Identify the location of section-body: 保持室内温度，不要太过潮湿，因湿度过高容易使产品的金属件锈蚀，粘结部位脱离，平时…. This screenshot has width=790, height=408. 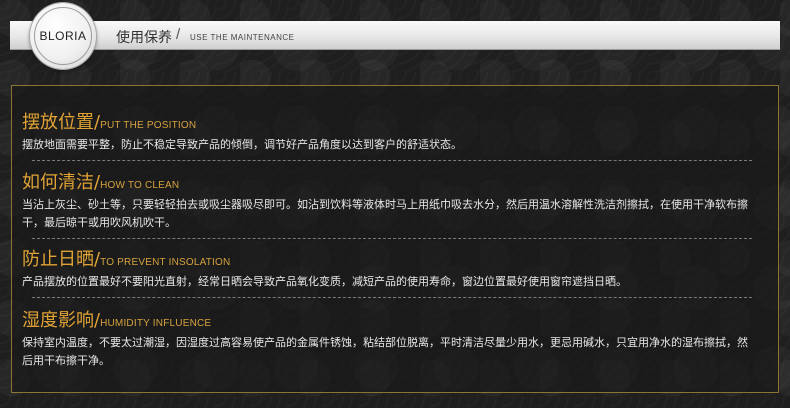
(385, 351).